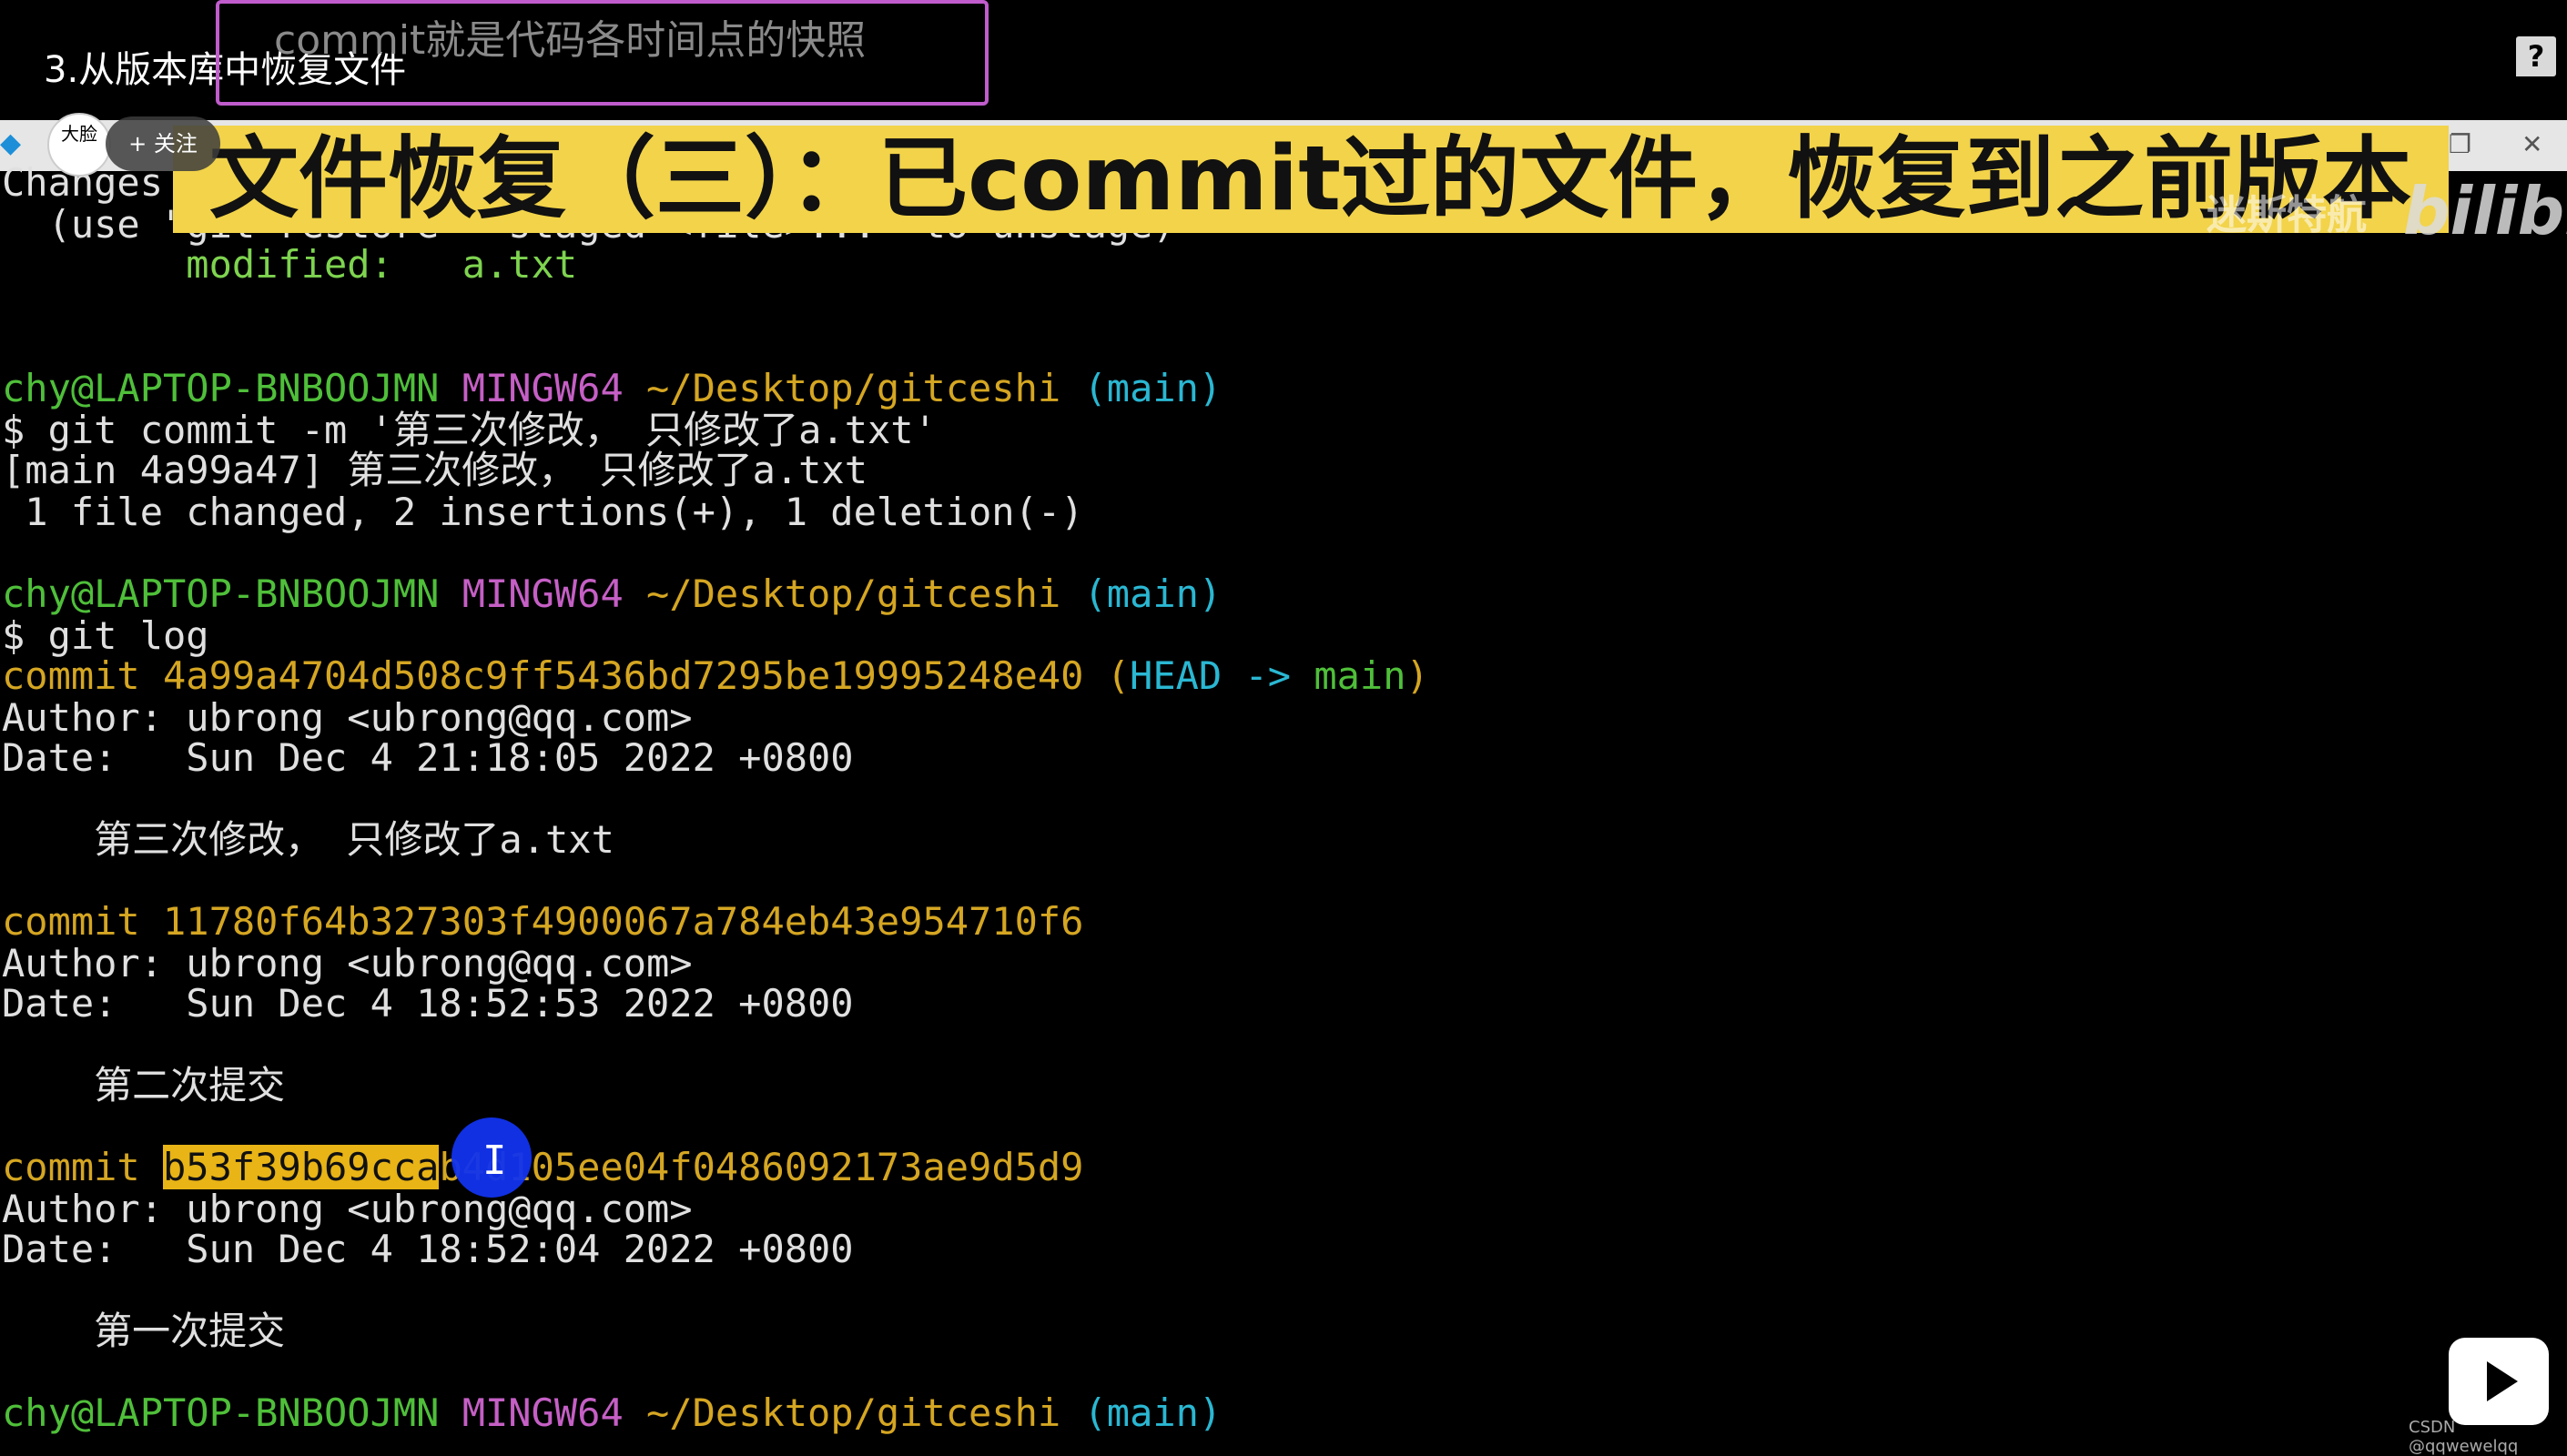  I want to click on window-controls: ❐ ✕, so click(2498, 144).